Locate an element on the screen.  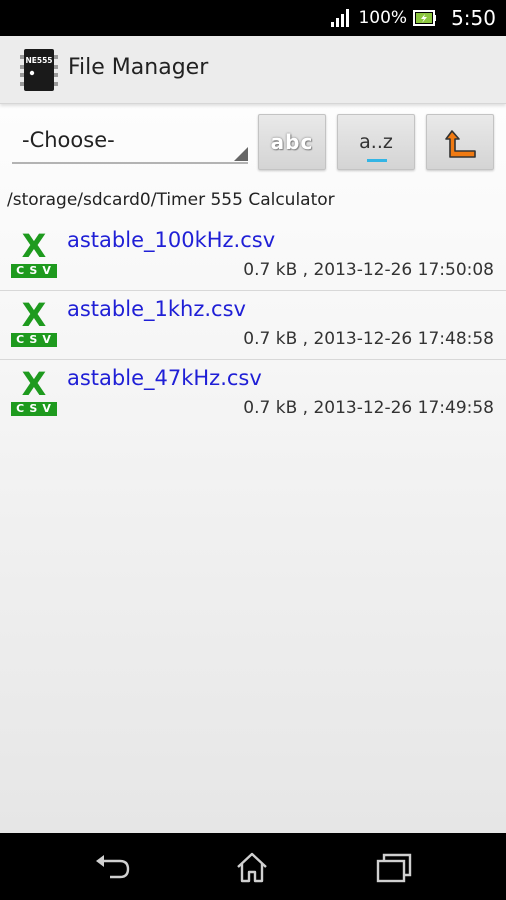
current-path: /storage/sdcard0/Timer 555 Calculator is located at coordinates (171, 200).